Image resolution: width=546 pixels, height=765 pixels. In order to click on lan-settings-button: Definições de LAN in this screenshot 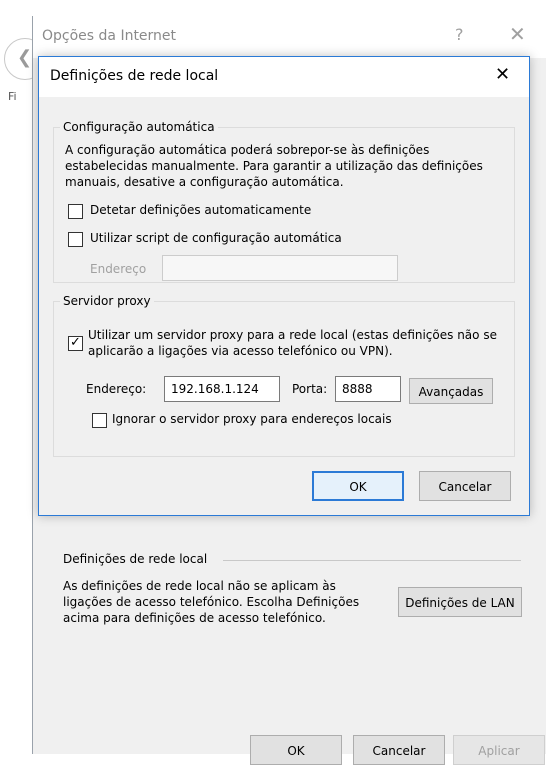, I will do `click(460, 602)`.